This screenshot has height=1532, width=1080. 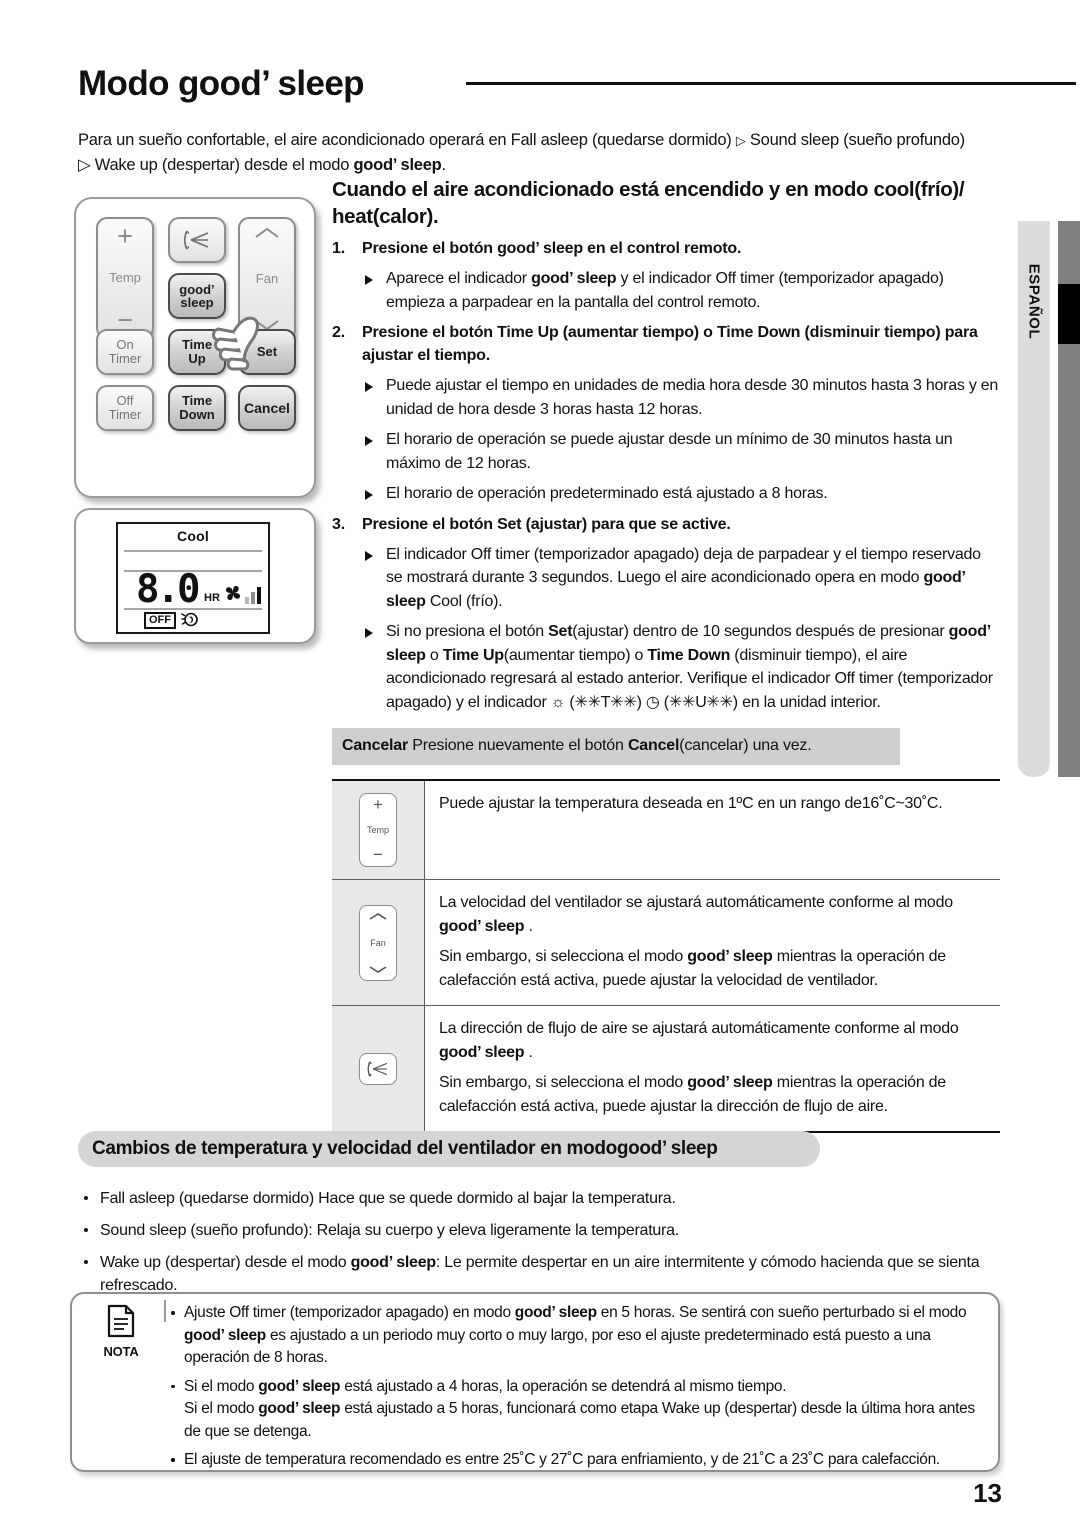 I want to click on remote-fan-label: Fan, so click(x=267, y=278).